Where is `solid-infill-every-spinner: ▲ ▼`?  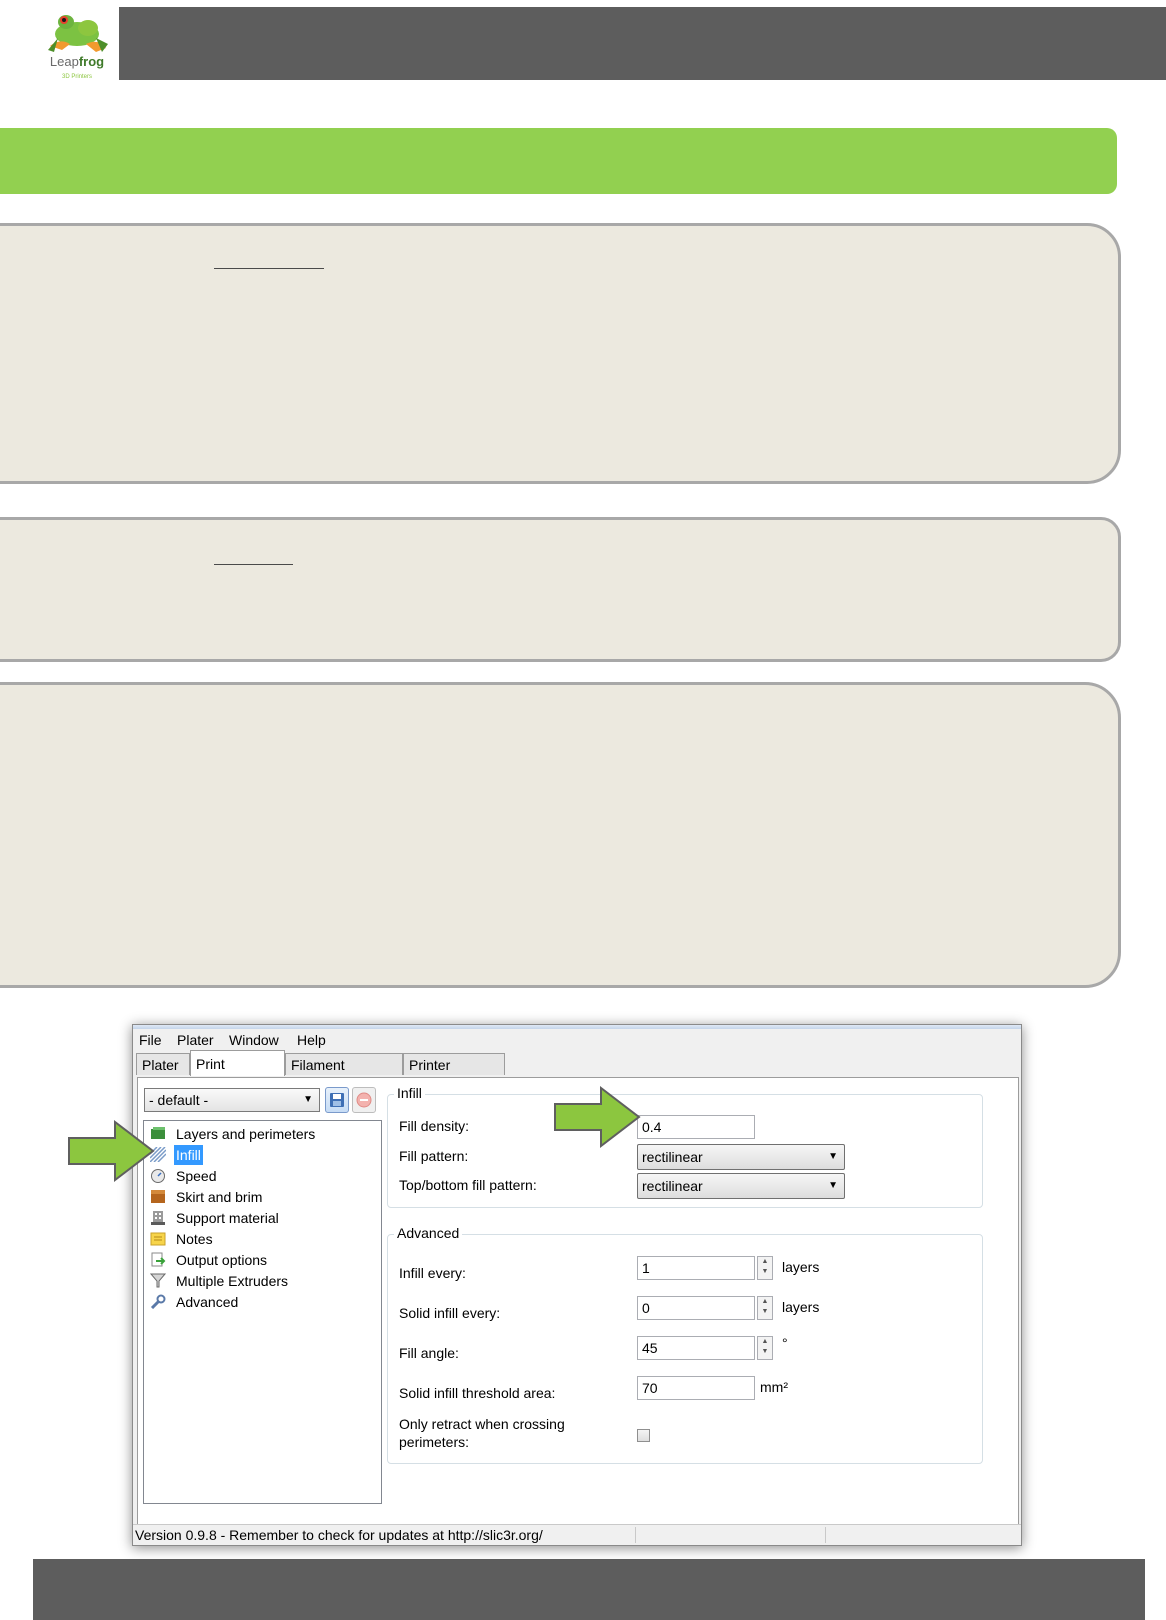
solid-infill-every-spinner: ▲ ▼ is located at coordinates (765, 1308).